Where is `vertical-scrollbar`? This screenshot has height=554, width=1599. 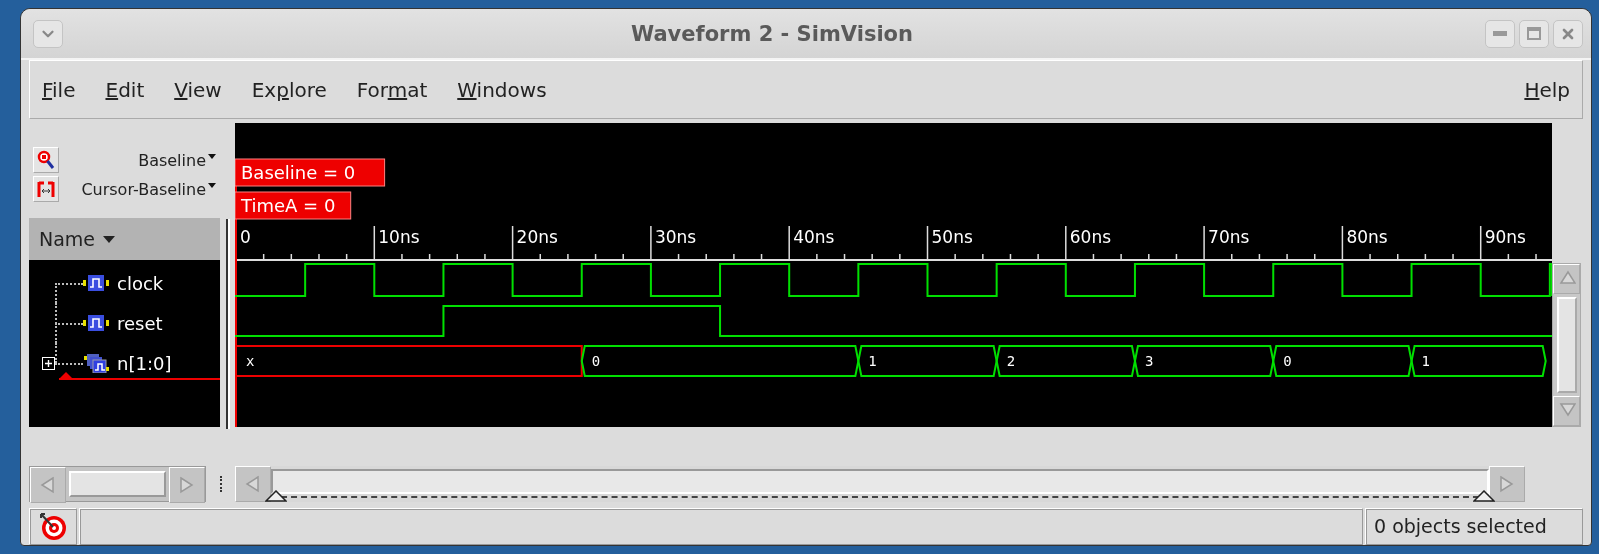 vertical-scrollbar is located at coordinates (1566, 345).